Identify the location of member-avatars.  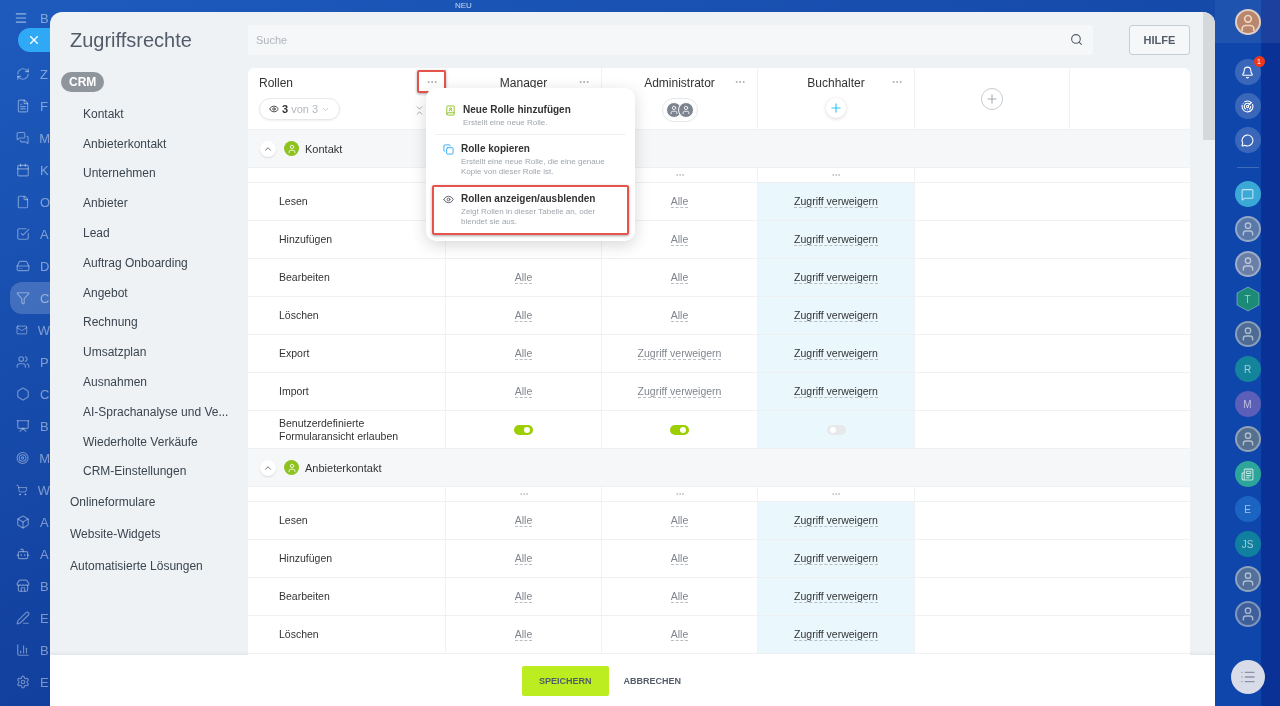
(679, 110).